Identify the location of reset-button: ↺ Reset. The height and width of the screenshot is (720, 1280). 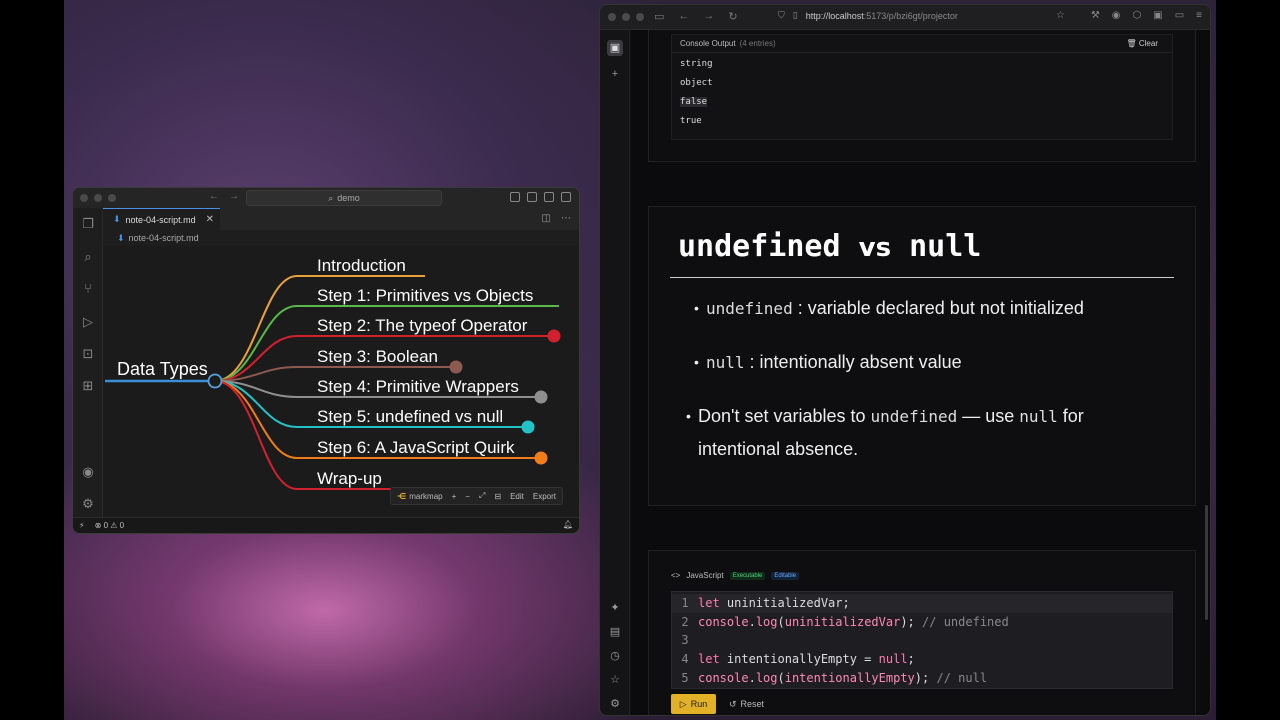
(746, 704).